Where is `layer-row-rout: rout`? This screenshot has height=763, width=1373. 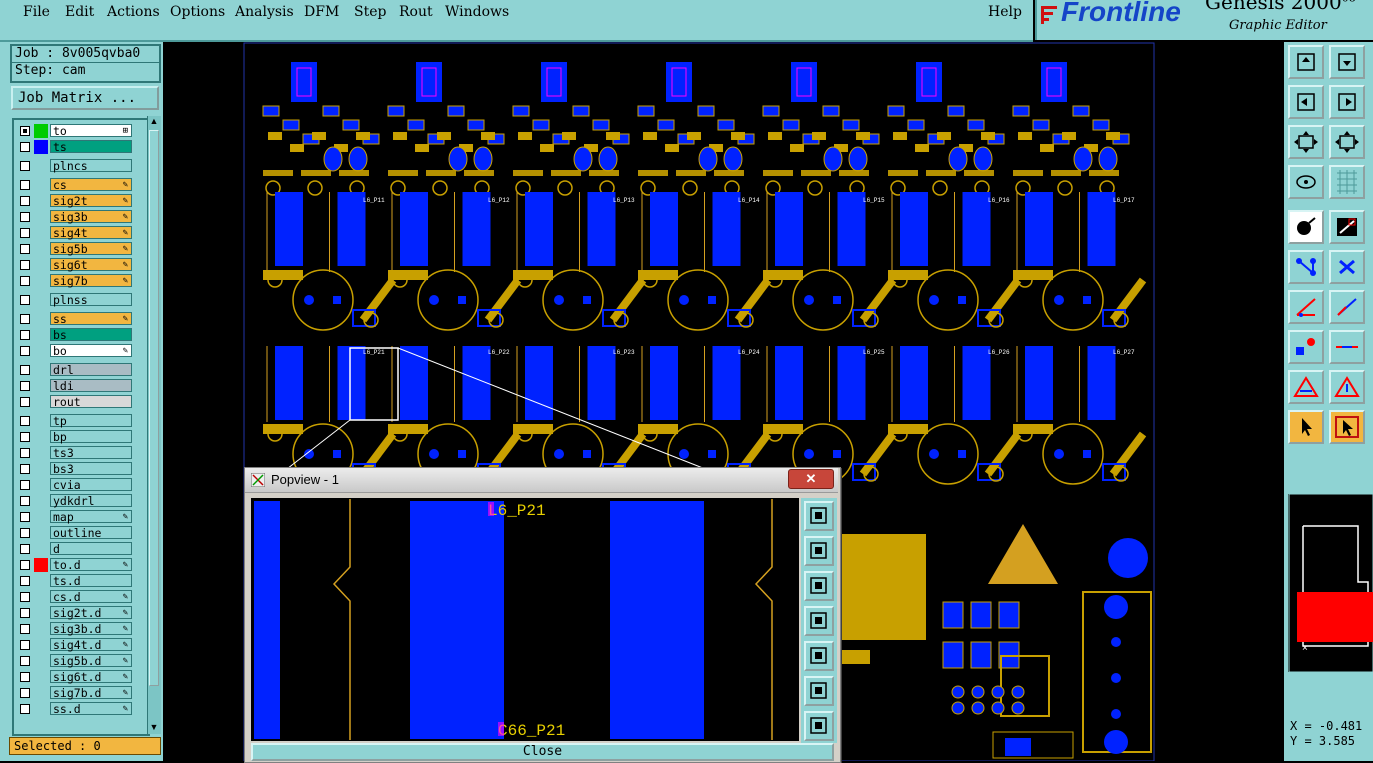 layer-row-rout: rout is located at coordinates (74, 402).